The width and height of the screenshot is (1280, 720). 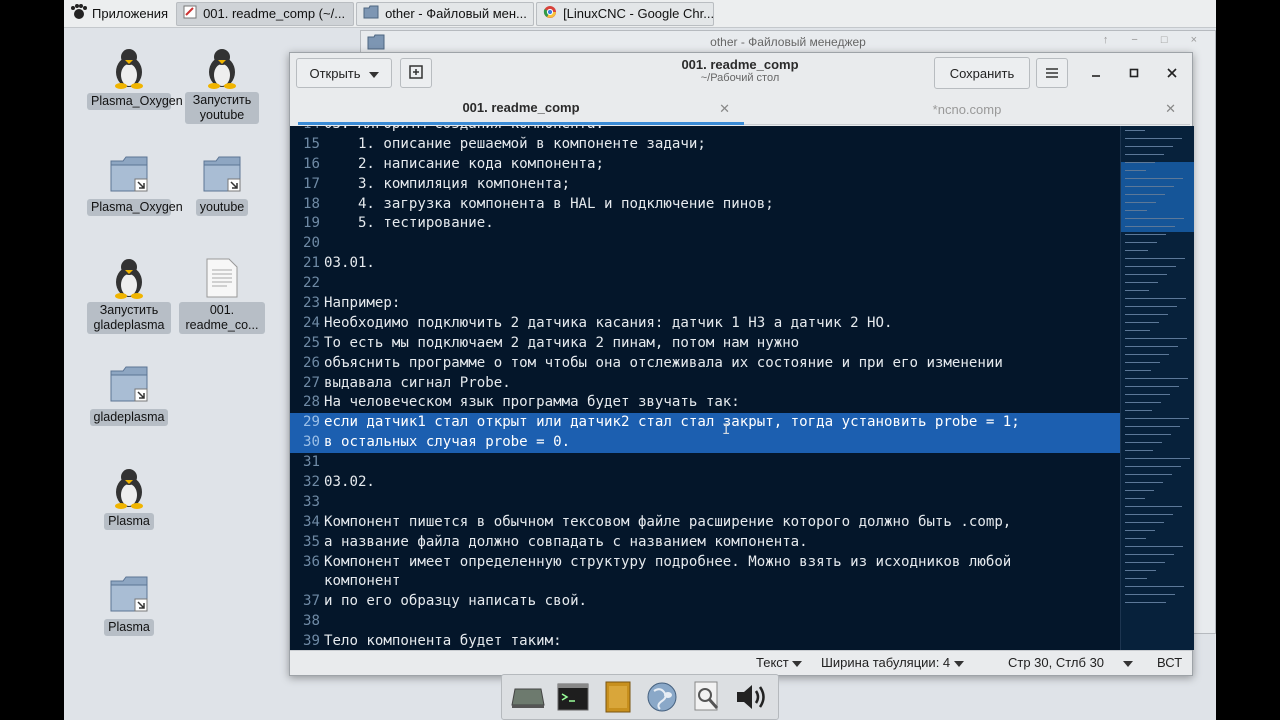 I want to click on position-menu, so click(x=1128, y=662).